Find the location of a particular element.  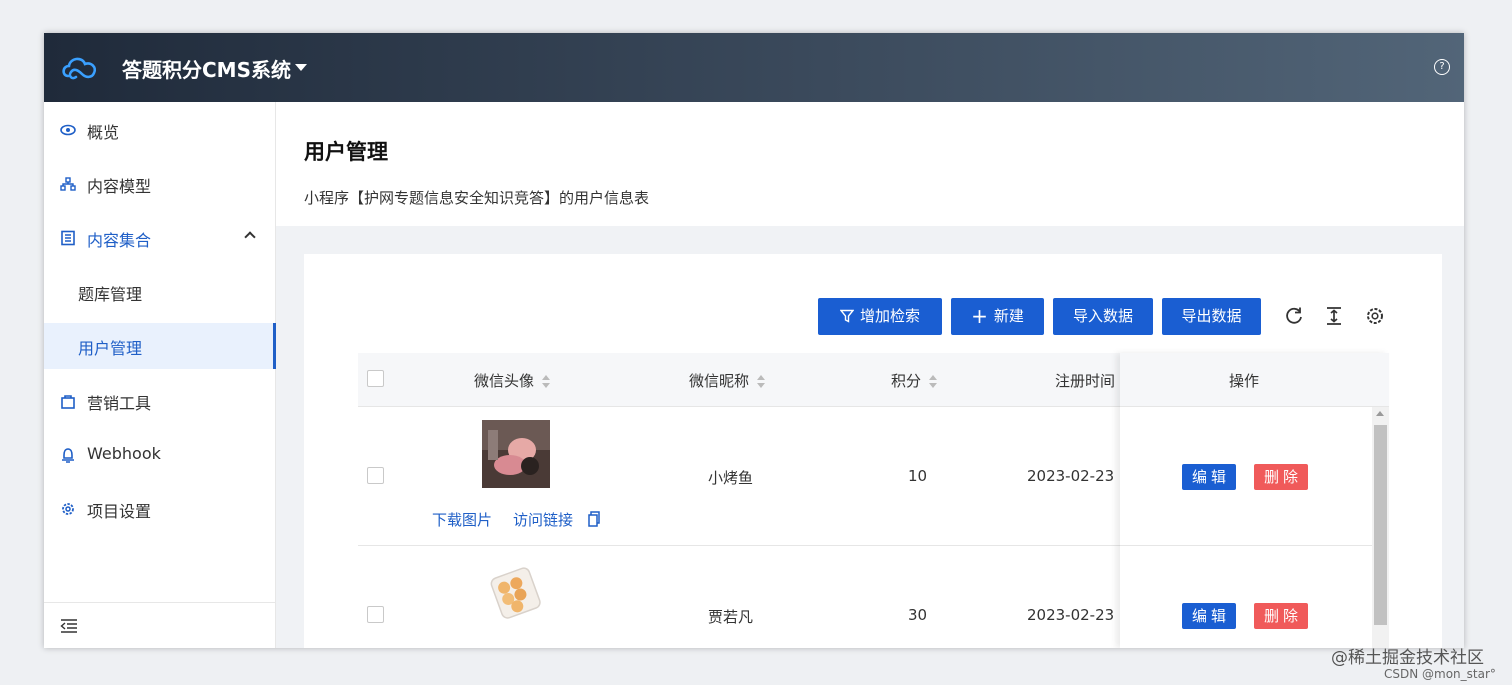

column-height-icon is located at coordinates (1334, 316).